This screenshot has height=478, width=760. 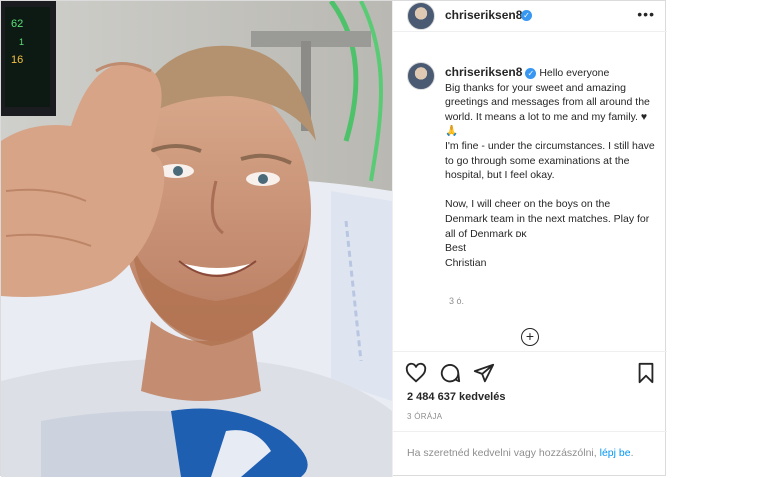 I want to click on post-timestamp: 3 ÓRÁJA, so click(x=424, y=416).